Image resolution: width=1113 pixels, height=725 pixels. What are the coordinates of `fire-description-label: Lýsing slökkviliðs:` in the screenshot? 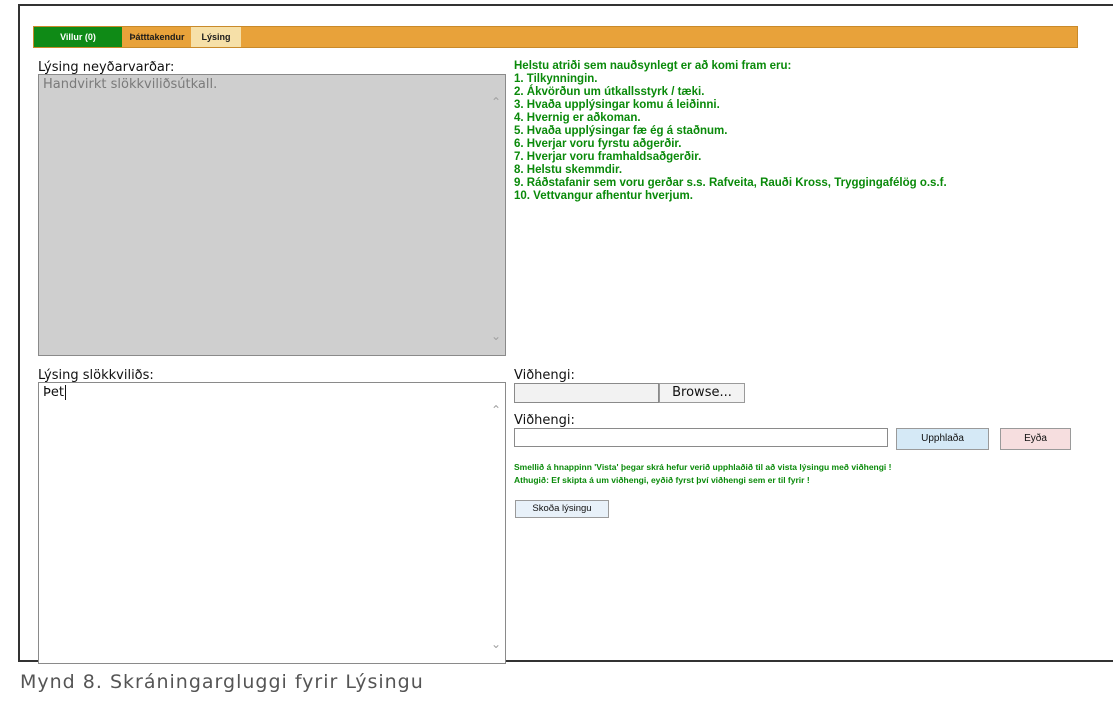 It's located at (96, 375).